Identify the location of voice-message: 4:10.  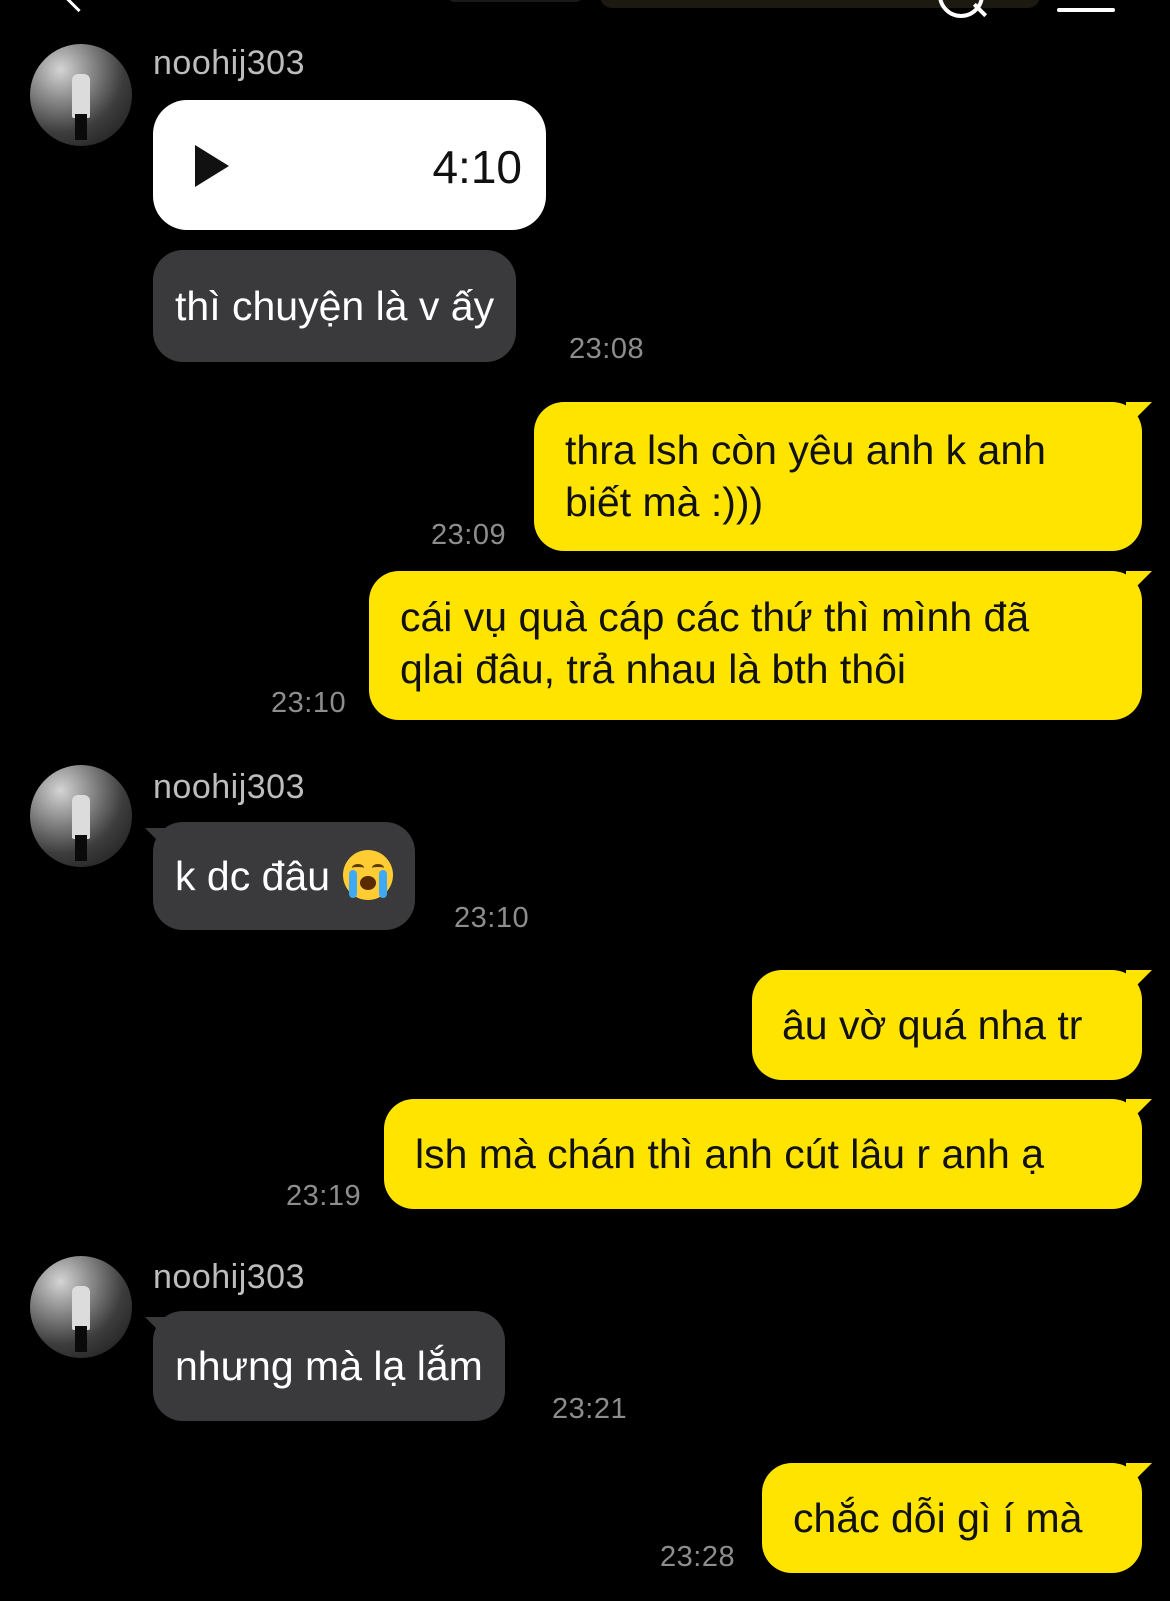
(349, 165).